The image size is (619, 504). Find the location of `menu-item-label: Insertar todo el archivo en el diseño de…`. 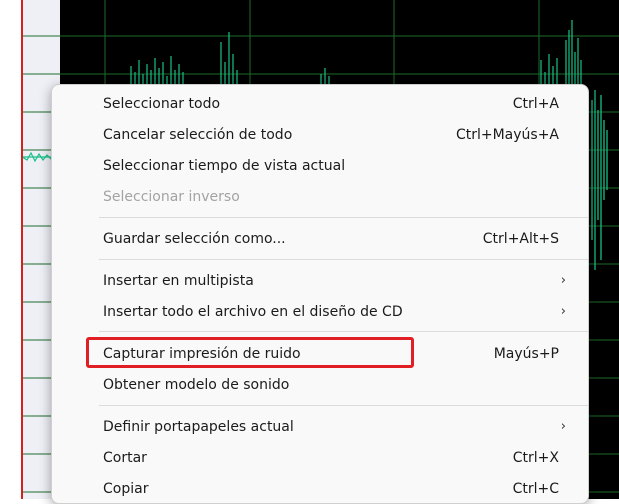

menu-item-label: Insertar todo el archivo en el diseño de… is located at coordinates (253, 312).